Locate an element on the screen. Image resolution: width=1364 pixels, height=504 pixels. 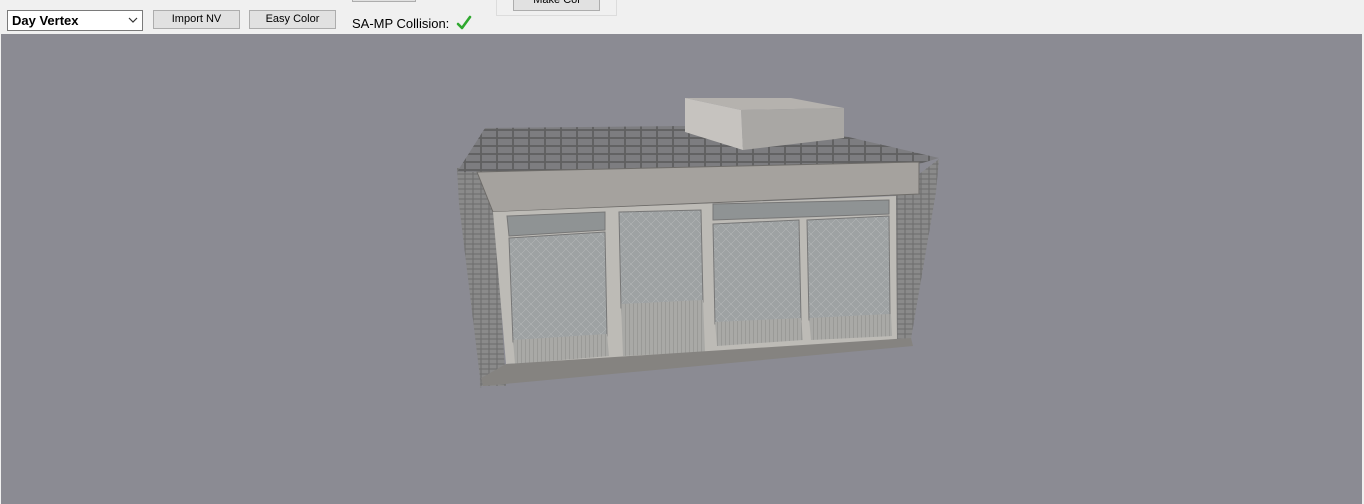
mode-select-value: Day Vertex is located at coordinates (45, 20).